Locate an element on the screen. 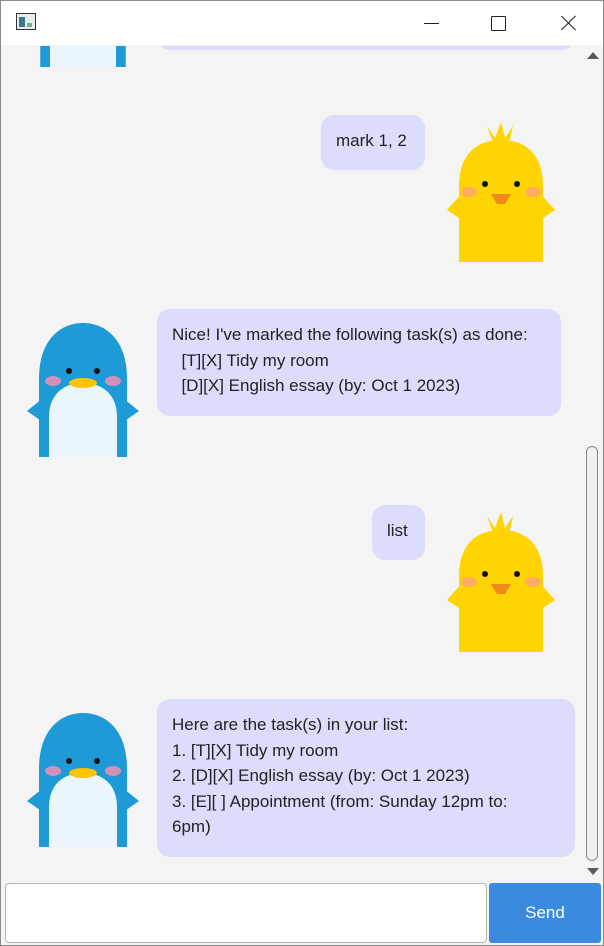  maximize-button is located at coordinates (498, 23).